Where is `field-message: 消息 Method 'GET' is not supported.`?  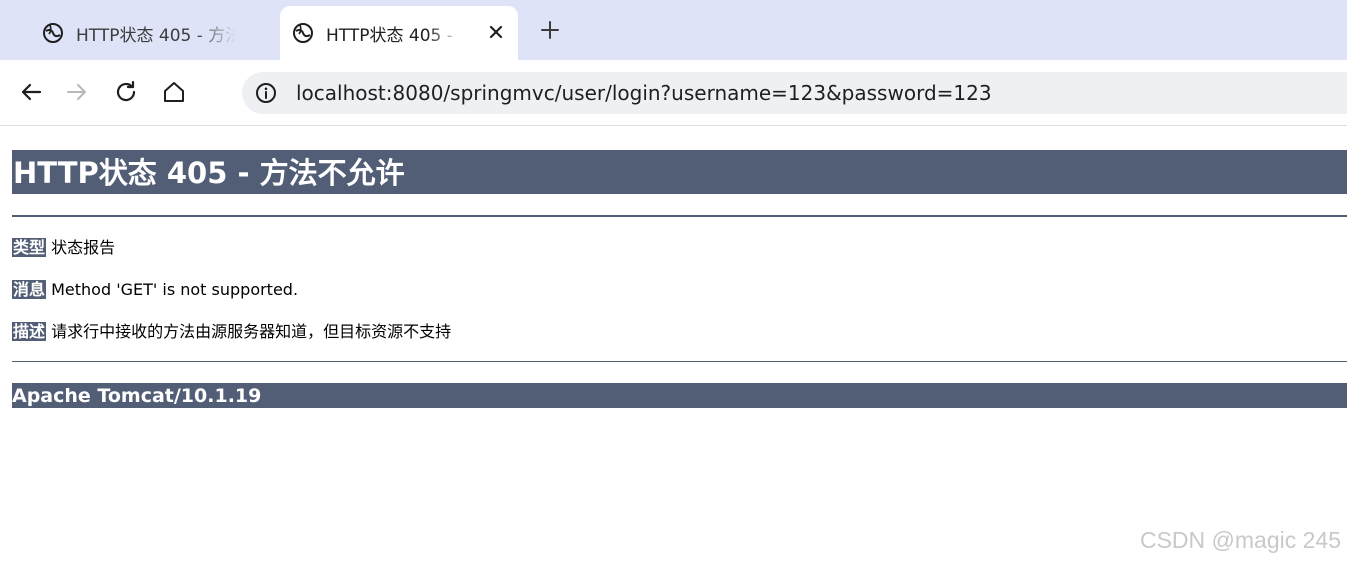 field-message: 消息 Method 'GET' is not supported. is located at coordinates (679, 290).